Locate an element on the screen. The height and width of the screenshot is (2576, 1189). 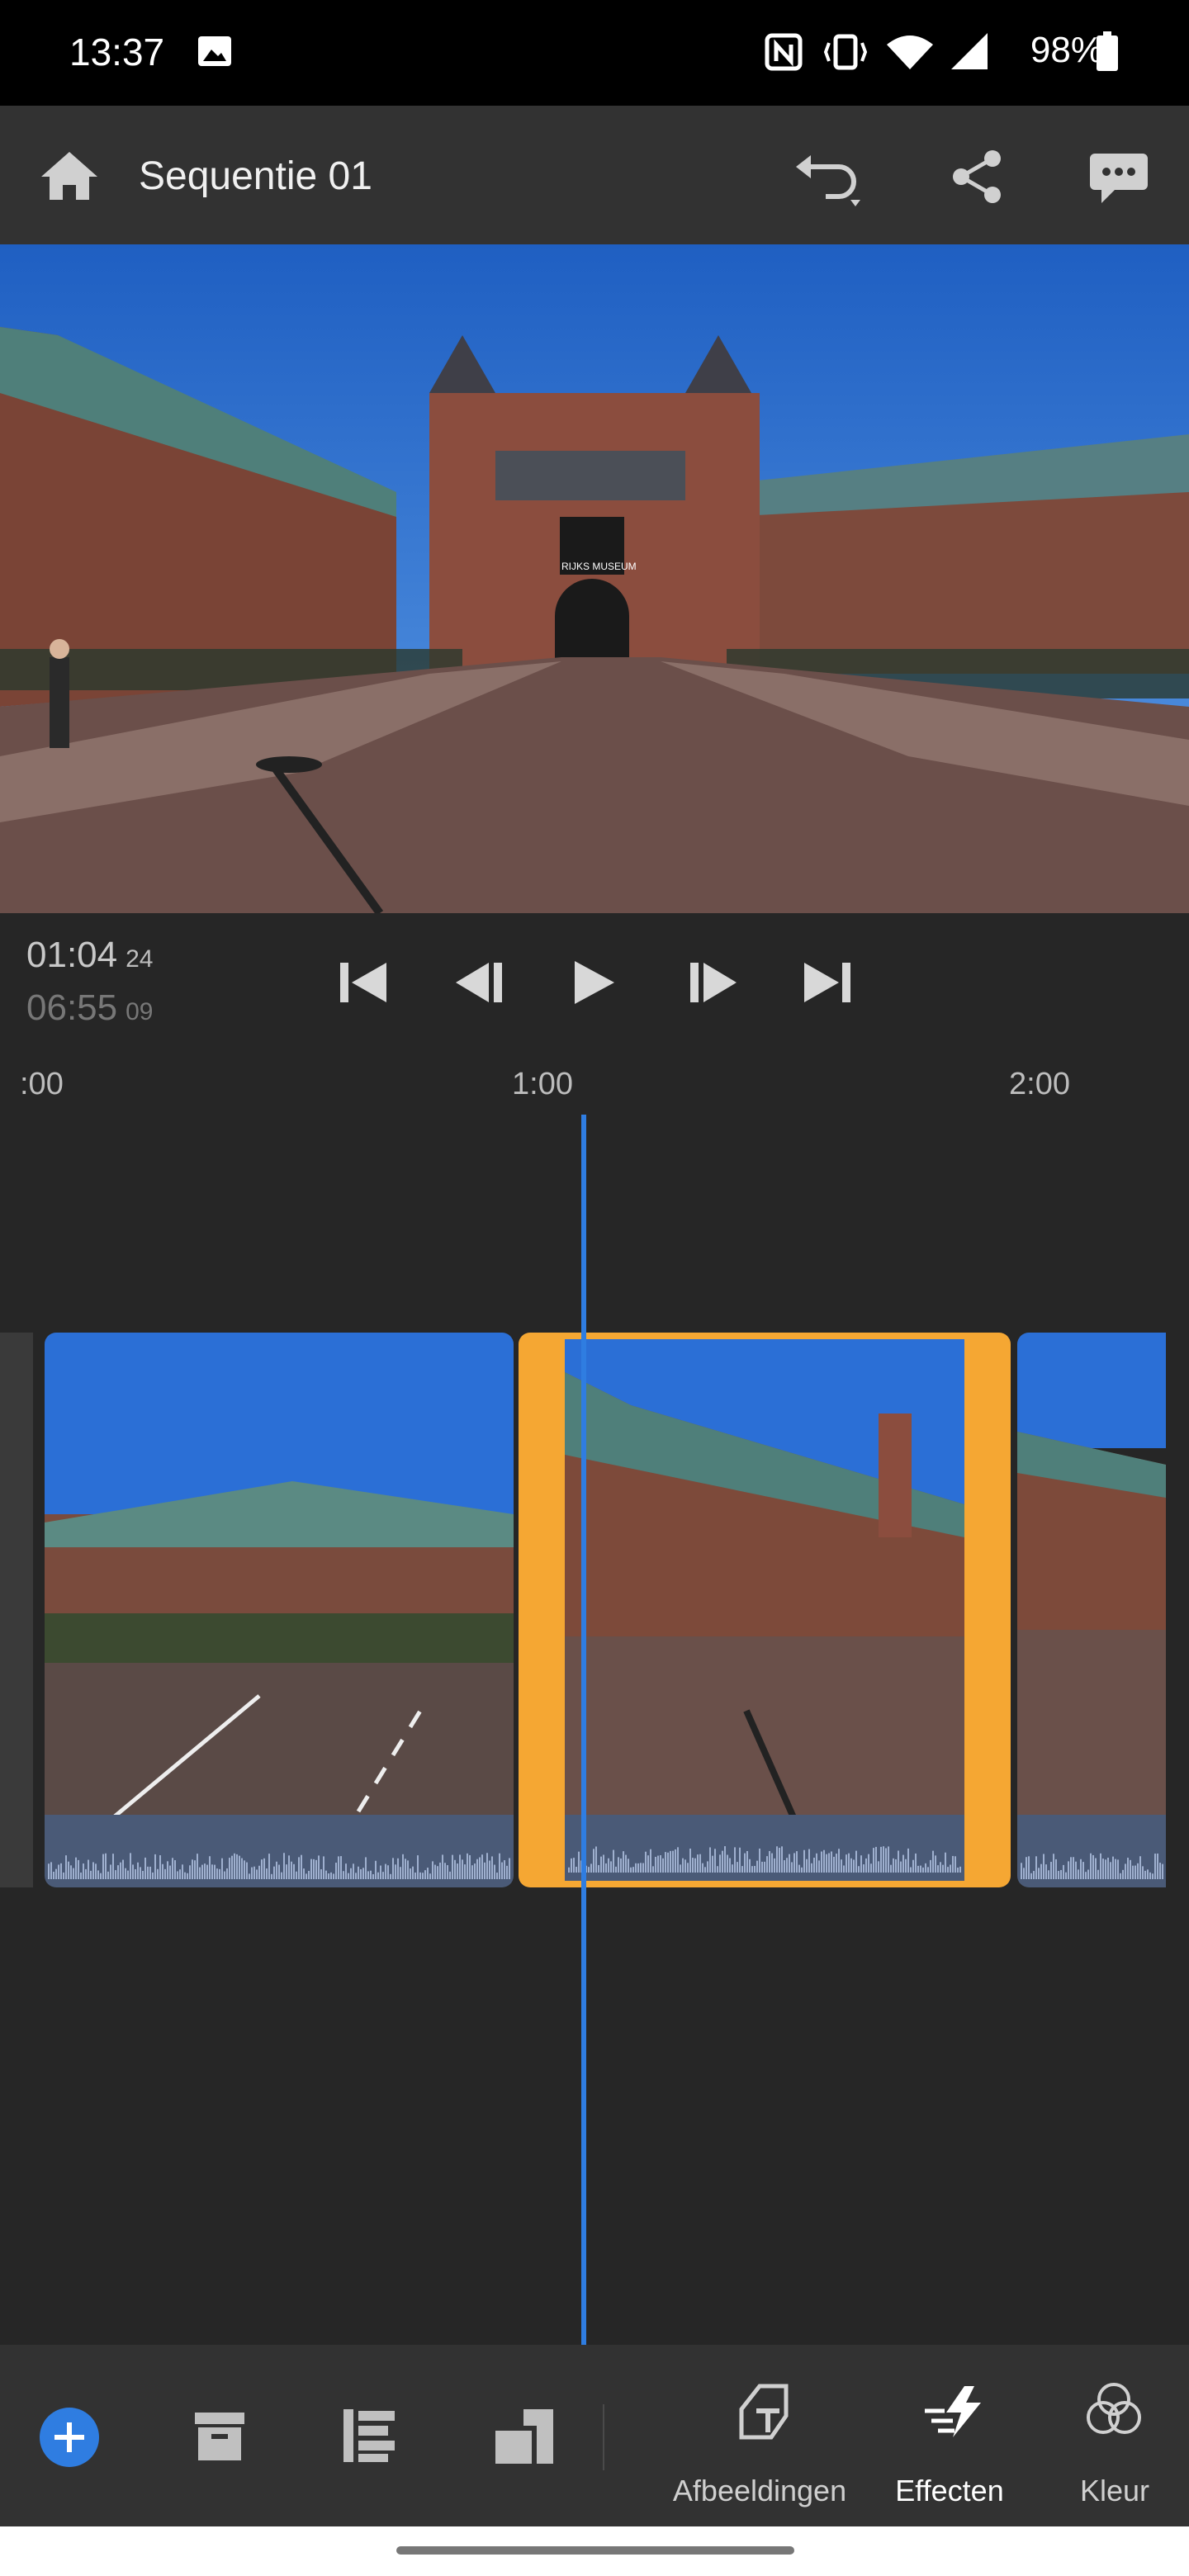
battery-percent: 98% is located at coordinates (1066, 50).